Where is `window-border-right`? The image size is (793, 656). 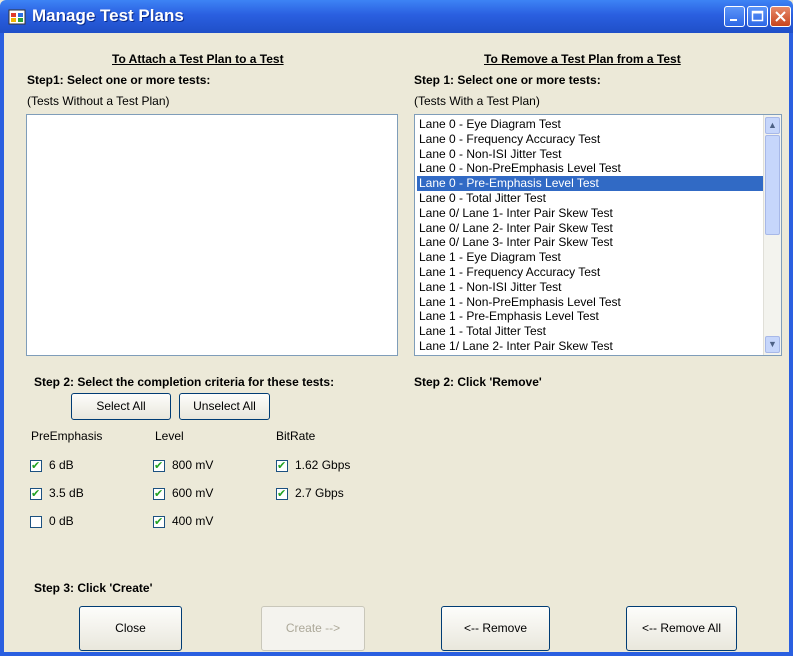 window-border-right is located at coordinates (791, 344).